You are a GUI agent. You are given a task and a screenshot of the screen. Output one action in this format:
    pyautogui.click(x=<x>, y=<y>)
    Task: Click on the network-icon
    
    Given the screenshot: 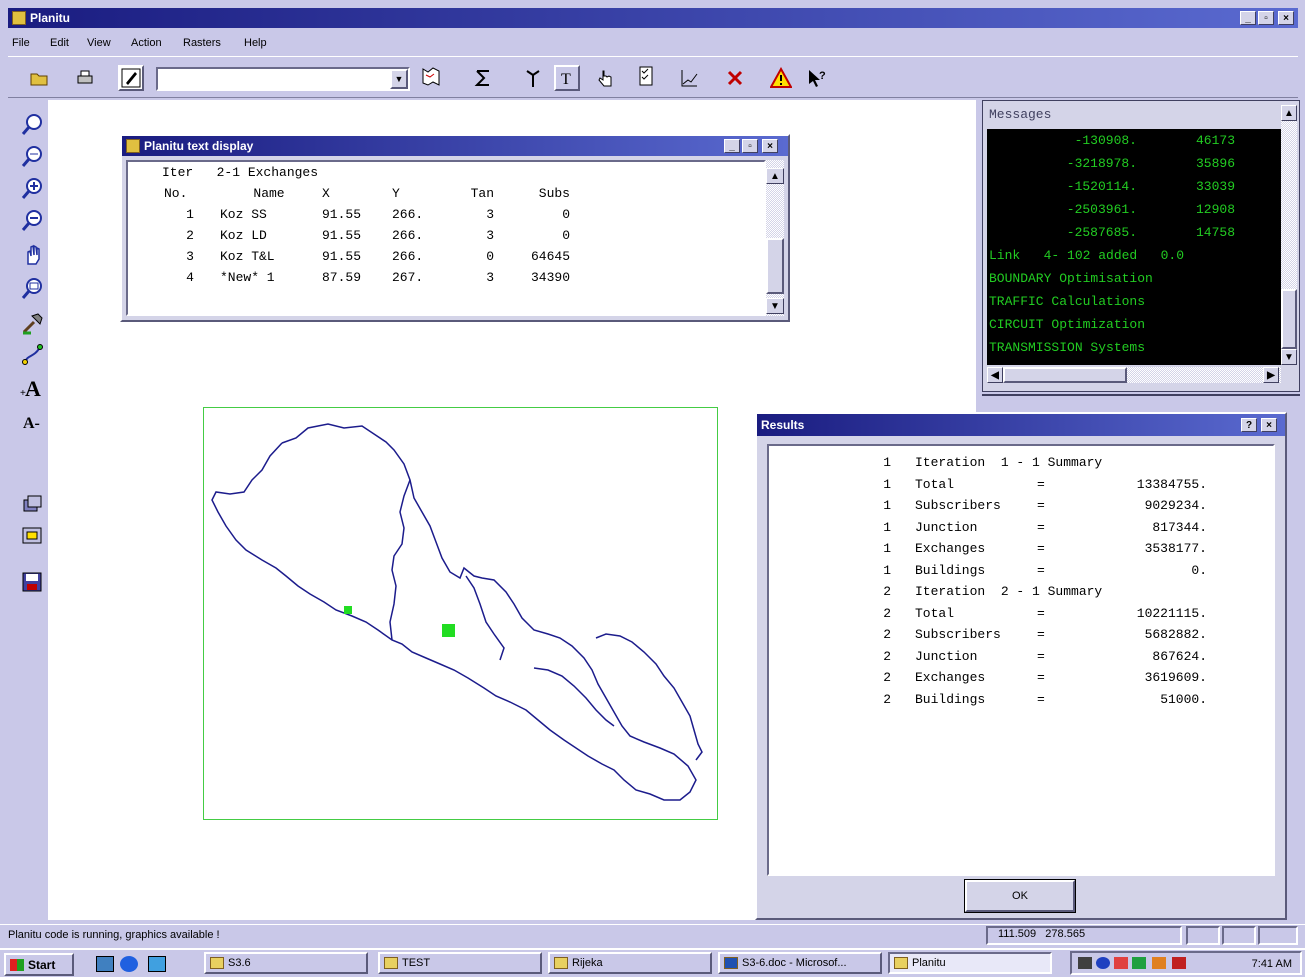 What is the action you would take?
    pyautogui.click(x=1103, y=963)
    